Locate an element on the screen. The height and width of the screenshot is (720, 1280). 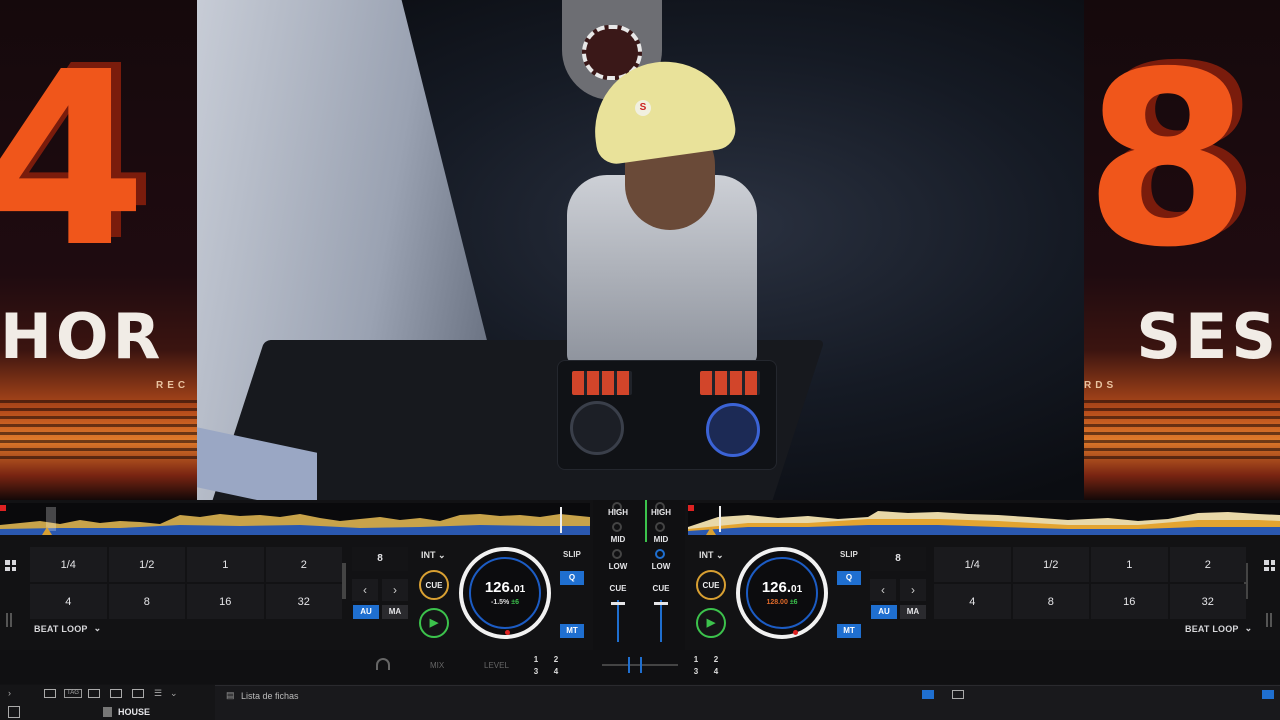
controller-pads-right is located at coordinates (730, 383).